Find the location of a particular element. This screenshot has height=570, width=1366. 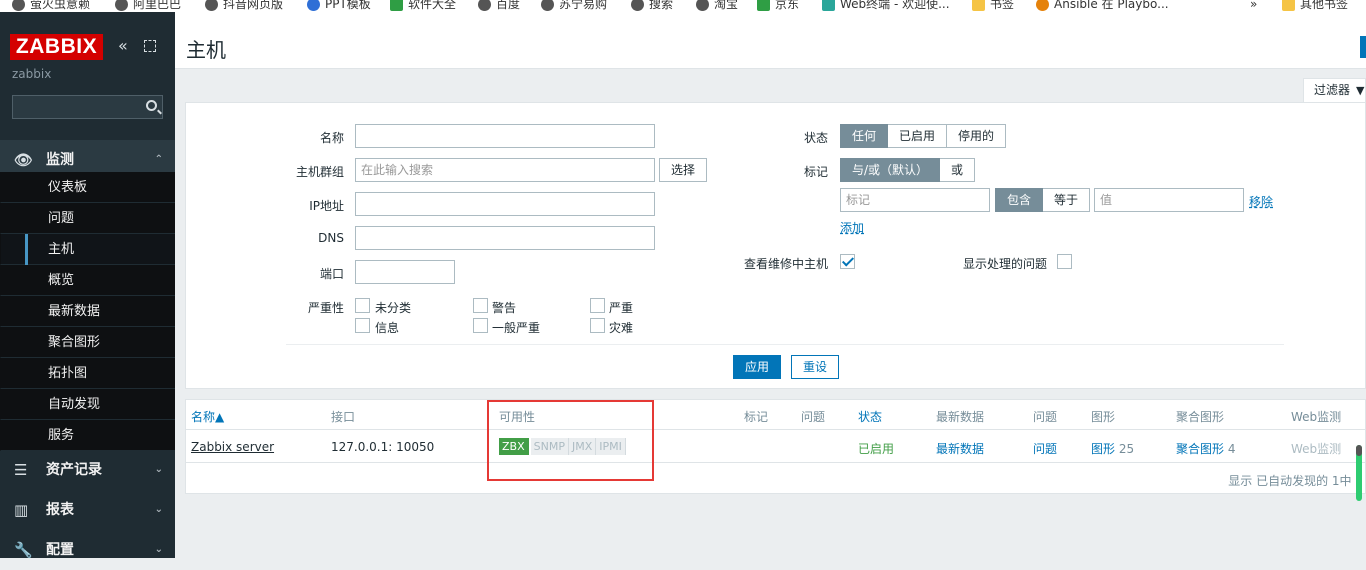

port-field is located at coordinates (405, 272).